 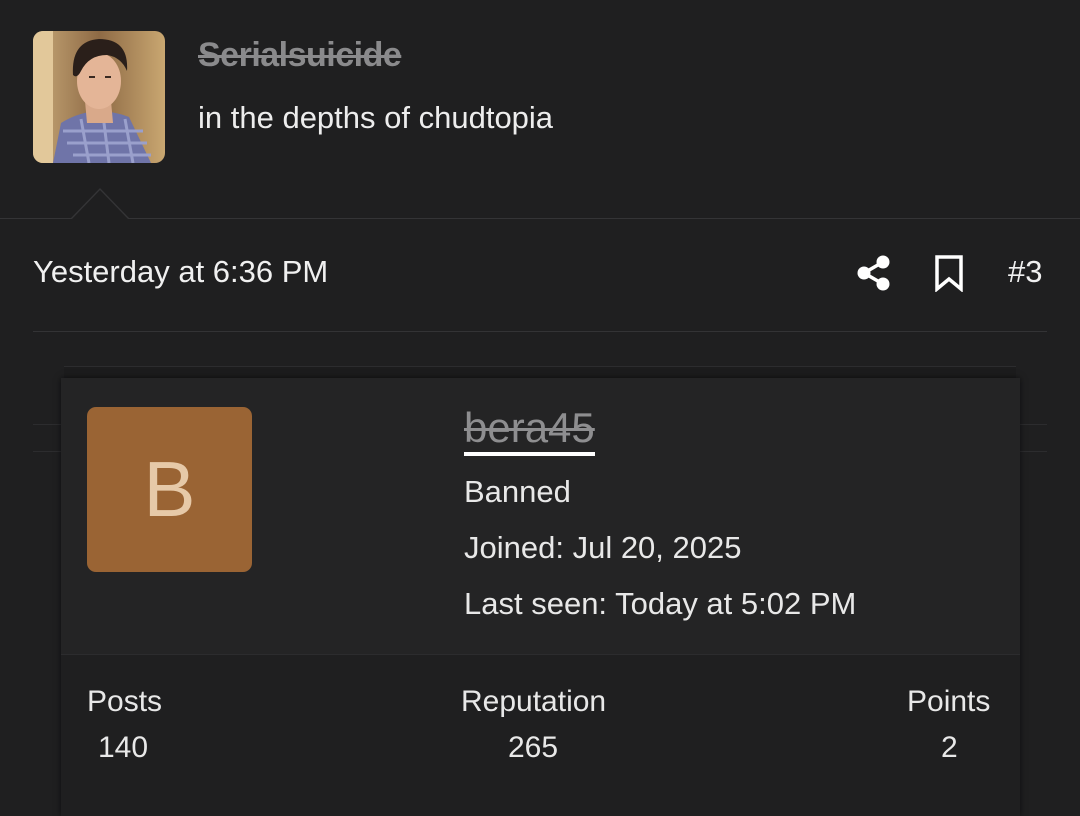 What do you see at coordinates (949, 701) in the screenshot?
I see `stat-points-label: Points` at bounding box center [949, 701].